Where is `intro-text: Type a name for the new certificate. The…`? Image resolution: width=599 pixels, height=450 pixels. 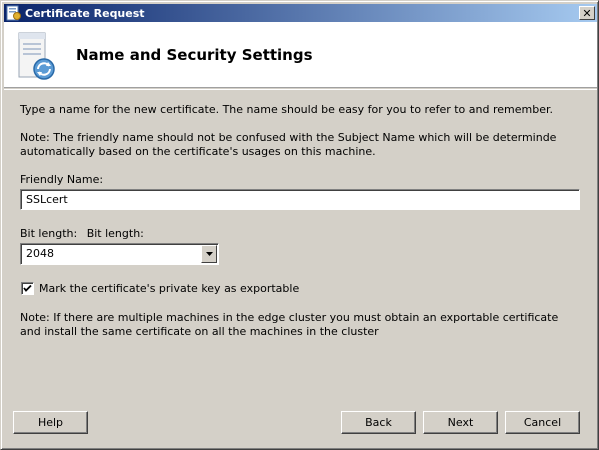 intro-text: Type a name for the new certificate. The… is located at coordinates (286, 109).